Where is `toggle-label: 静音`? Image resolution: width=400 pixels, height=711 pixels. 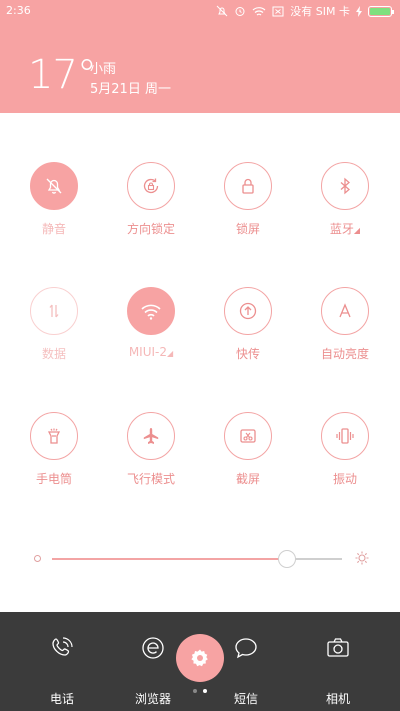 toggle-label: 静音 is located at coordinates (53, 229).